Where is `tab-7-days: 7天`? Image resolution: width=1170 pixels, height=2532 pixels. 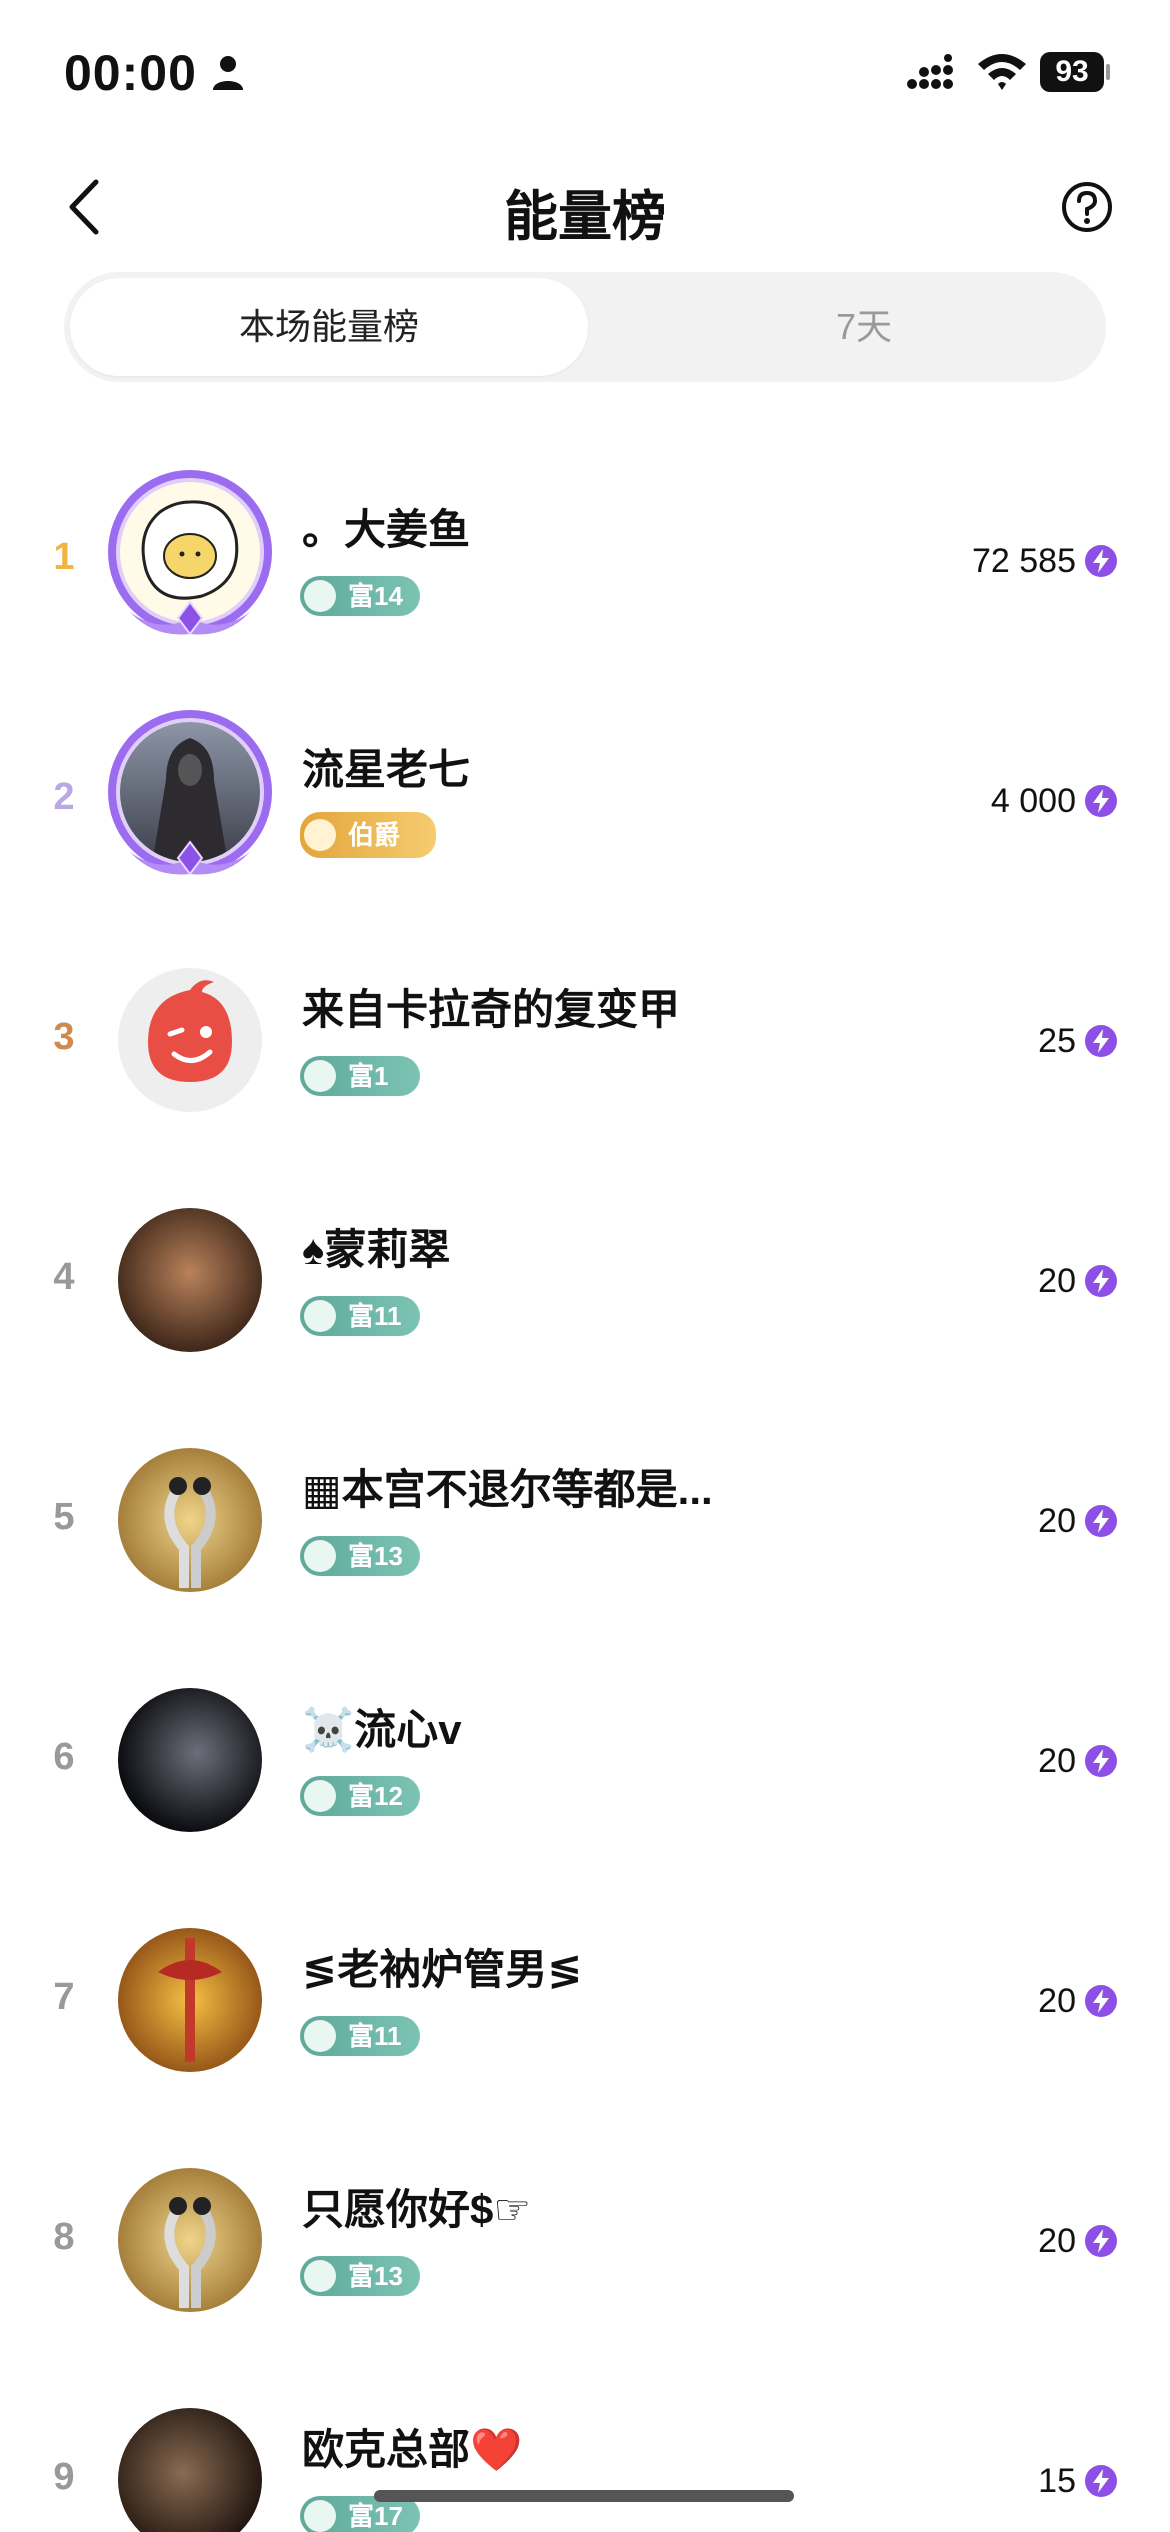
tab-7-days: 7天 is located at coordinates (864, 327).